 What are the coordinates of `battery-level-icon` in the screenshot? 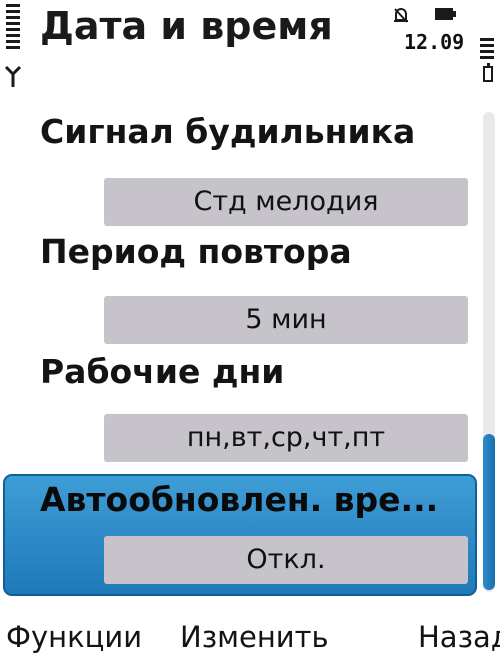 It's located at (487, 50).